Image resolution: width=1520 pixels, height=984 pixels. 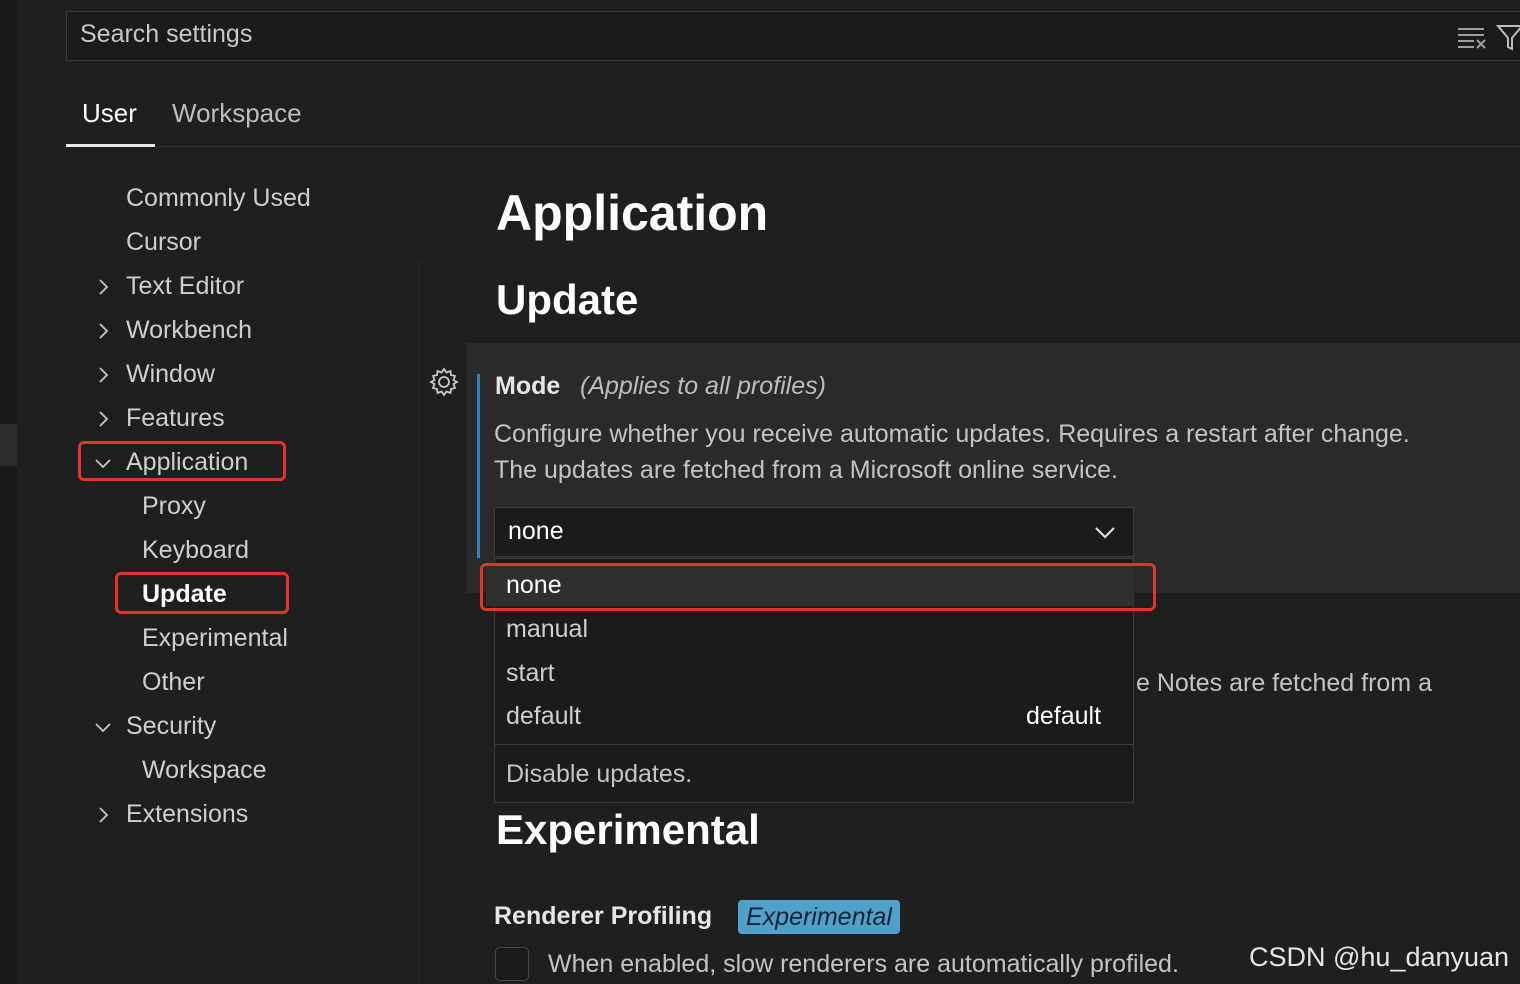 I want to click on experimental-badge: Experimental, so click(x=819, y=917).